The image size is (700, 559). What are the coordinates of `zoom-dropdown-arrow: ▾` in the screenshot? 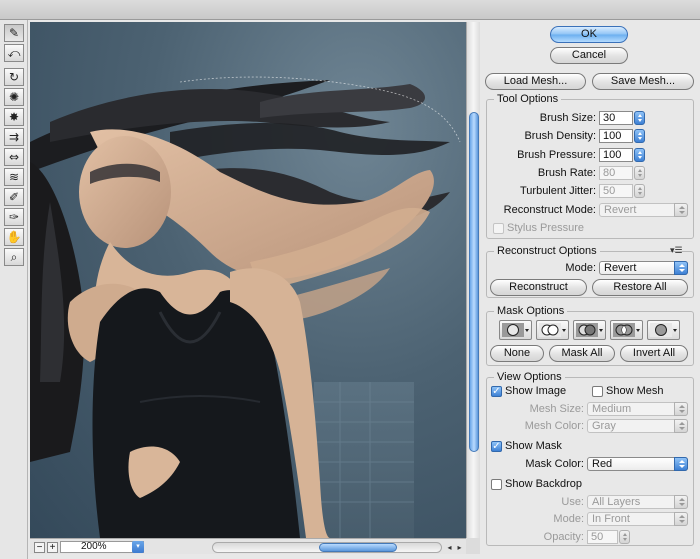 It's located at (138, 547).